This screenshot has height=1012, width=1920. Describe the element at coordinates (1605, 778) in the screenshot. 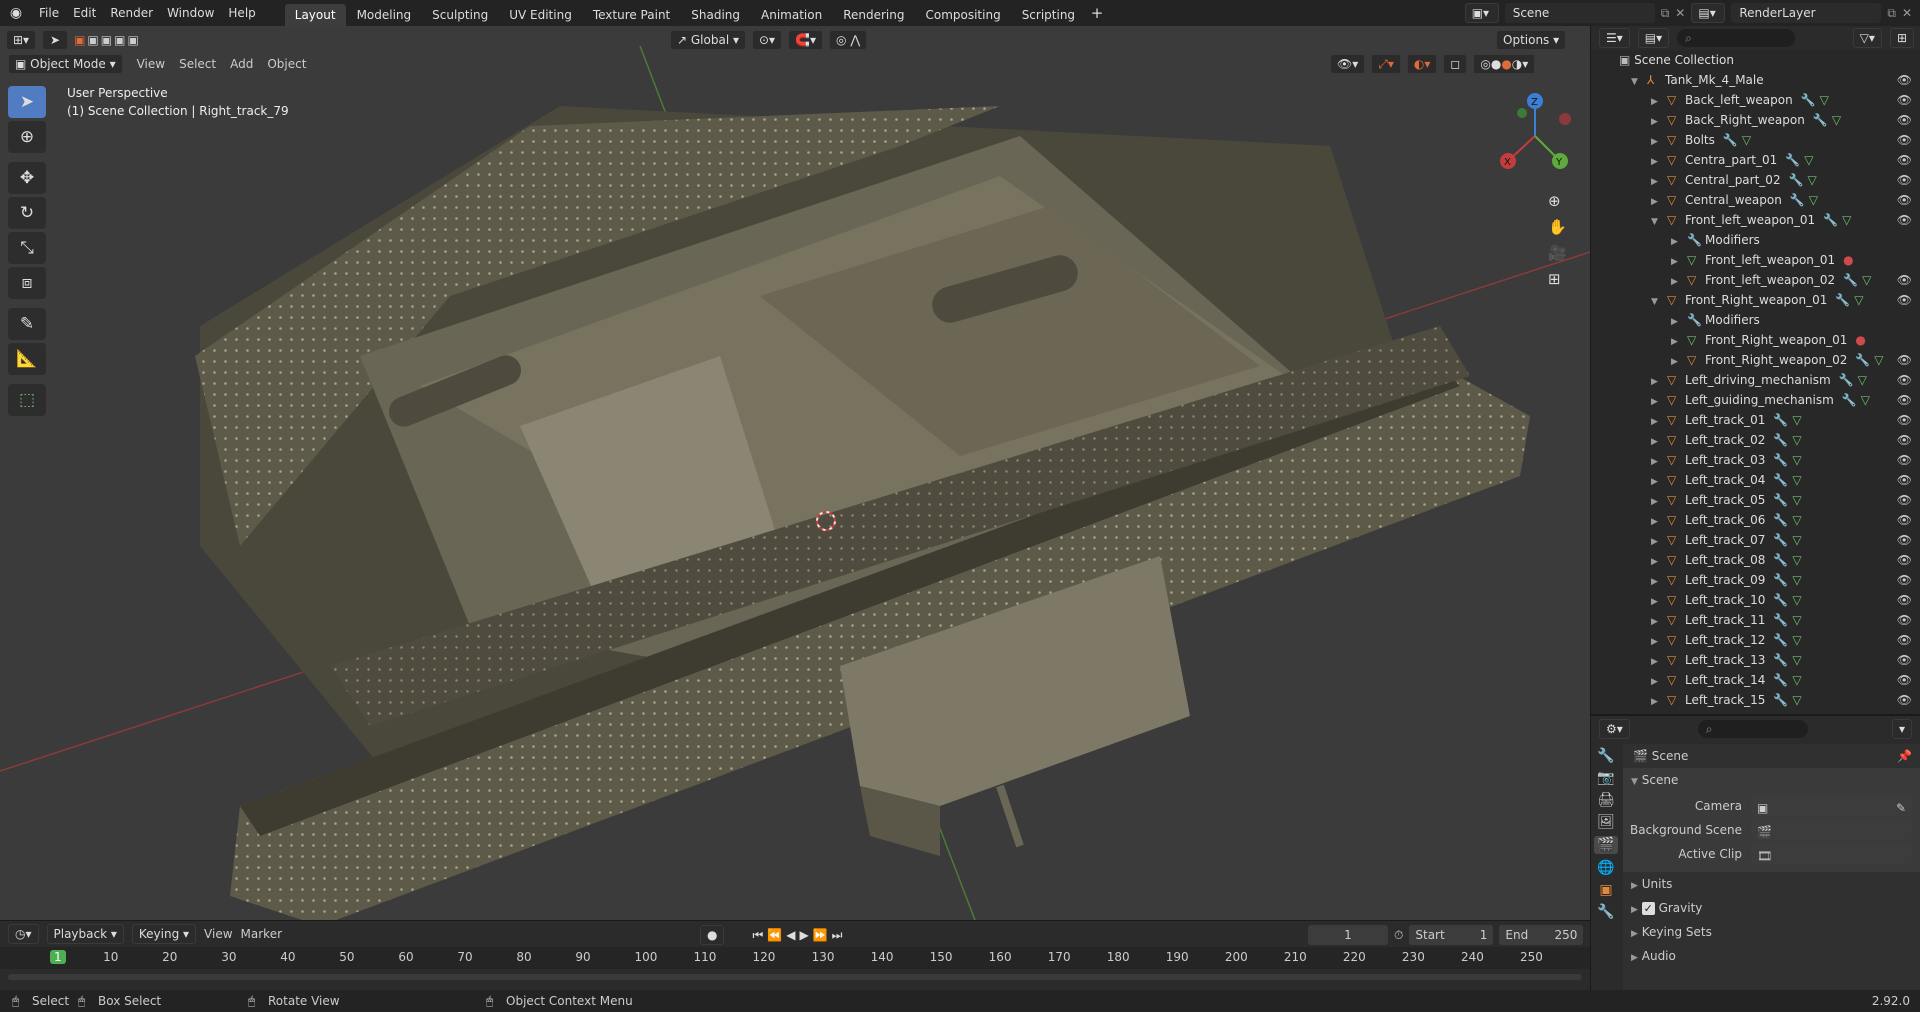

I see `render-tab-icon: 📷` at that location.